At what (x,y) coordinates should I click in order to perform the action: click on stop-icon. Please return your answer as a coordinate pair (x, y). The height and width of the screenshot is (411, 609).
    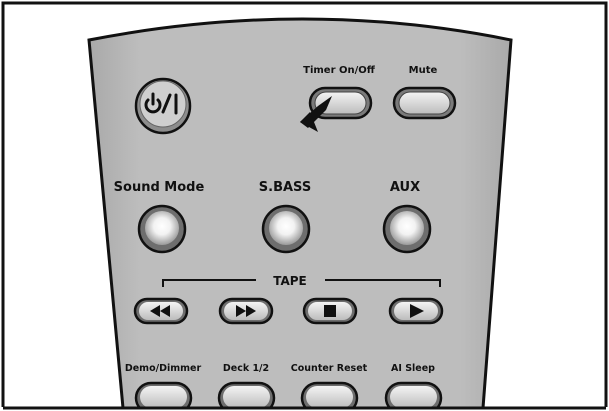
    Looking at the image, I should click on (330, 311).